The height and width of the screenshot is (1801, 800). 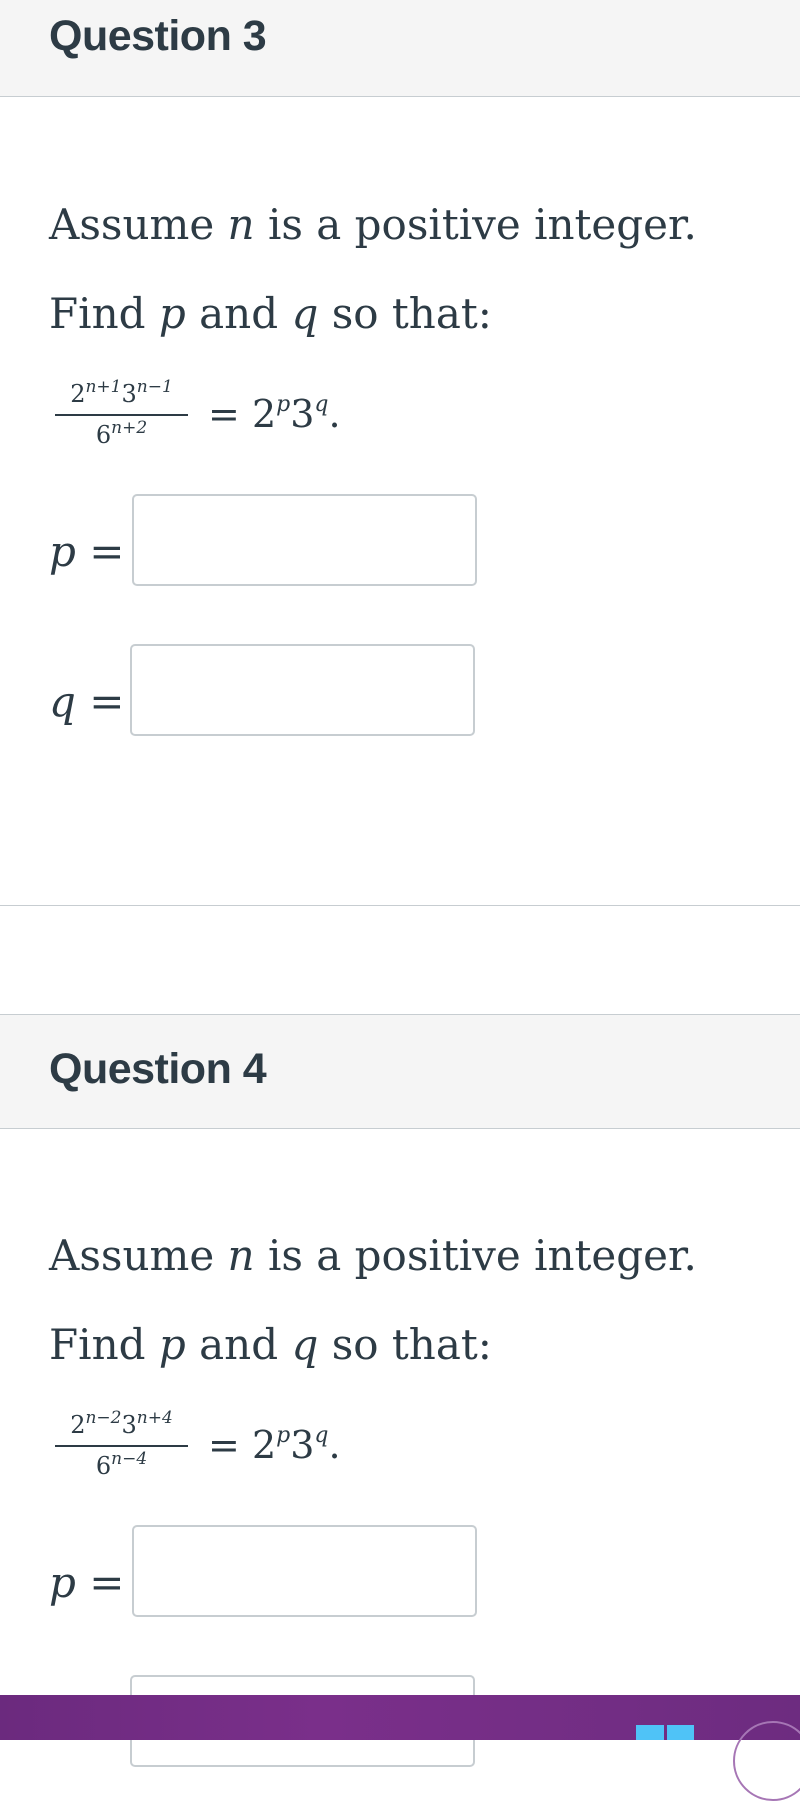 What do you see at coordinates (766, 1761) in the screenshot?
I see `search-icon` at bounding box center [766, 1761].